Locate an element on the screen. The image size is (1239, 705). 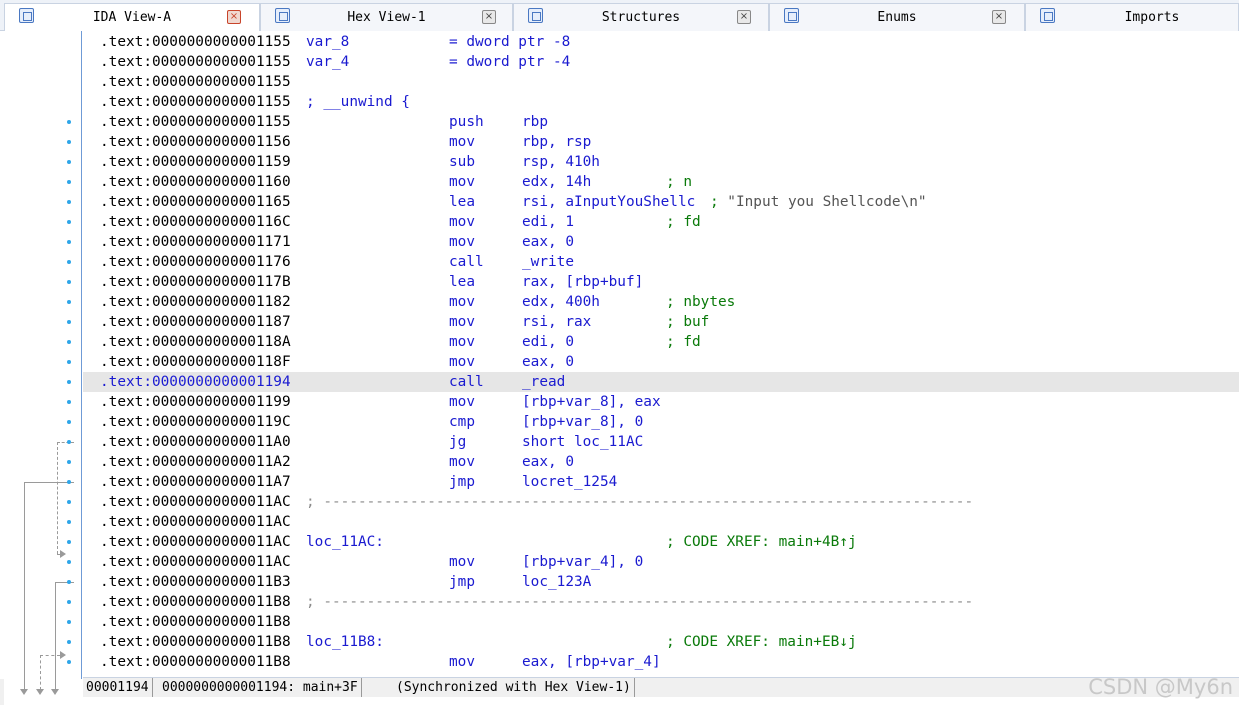
line-unwind-comment: ; __unwind { is located at coordinates (358, 102).